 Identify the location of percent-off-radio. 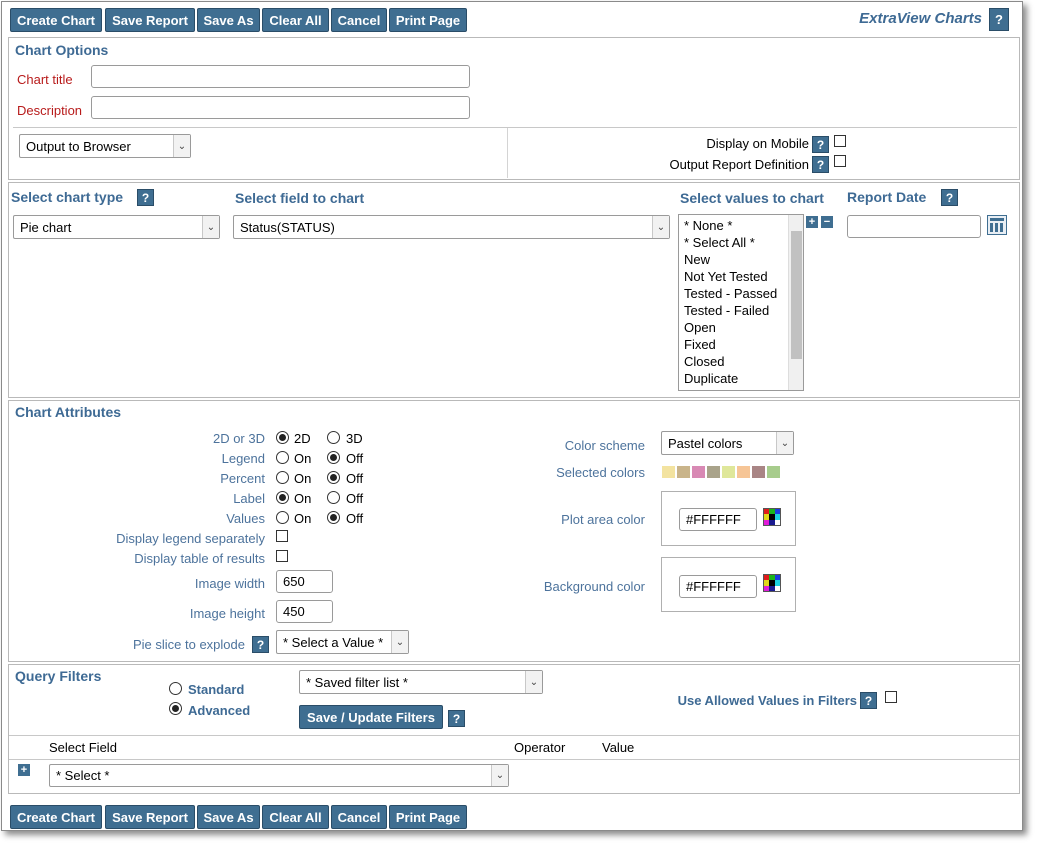
(333, 477).